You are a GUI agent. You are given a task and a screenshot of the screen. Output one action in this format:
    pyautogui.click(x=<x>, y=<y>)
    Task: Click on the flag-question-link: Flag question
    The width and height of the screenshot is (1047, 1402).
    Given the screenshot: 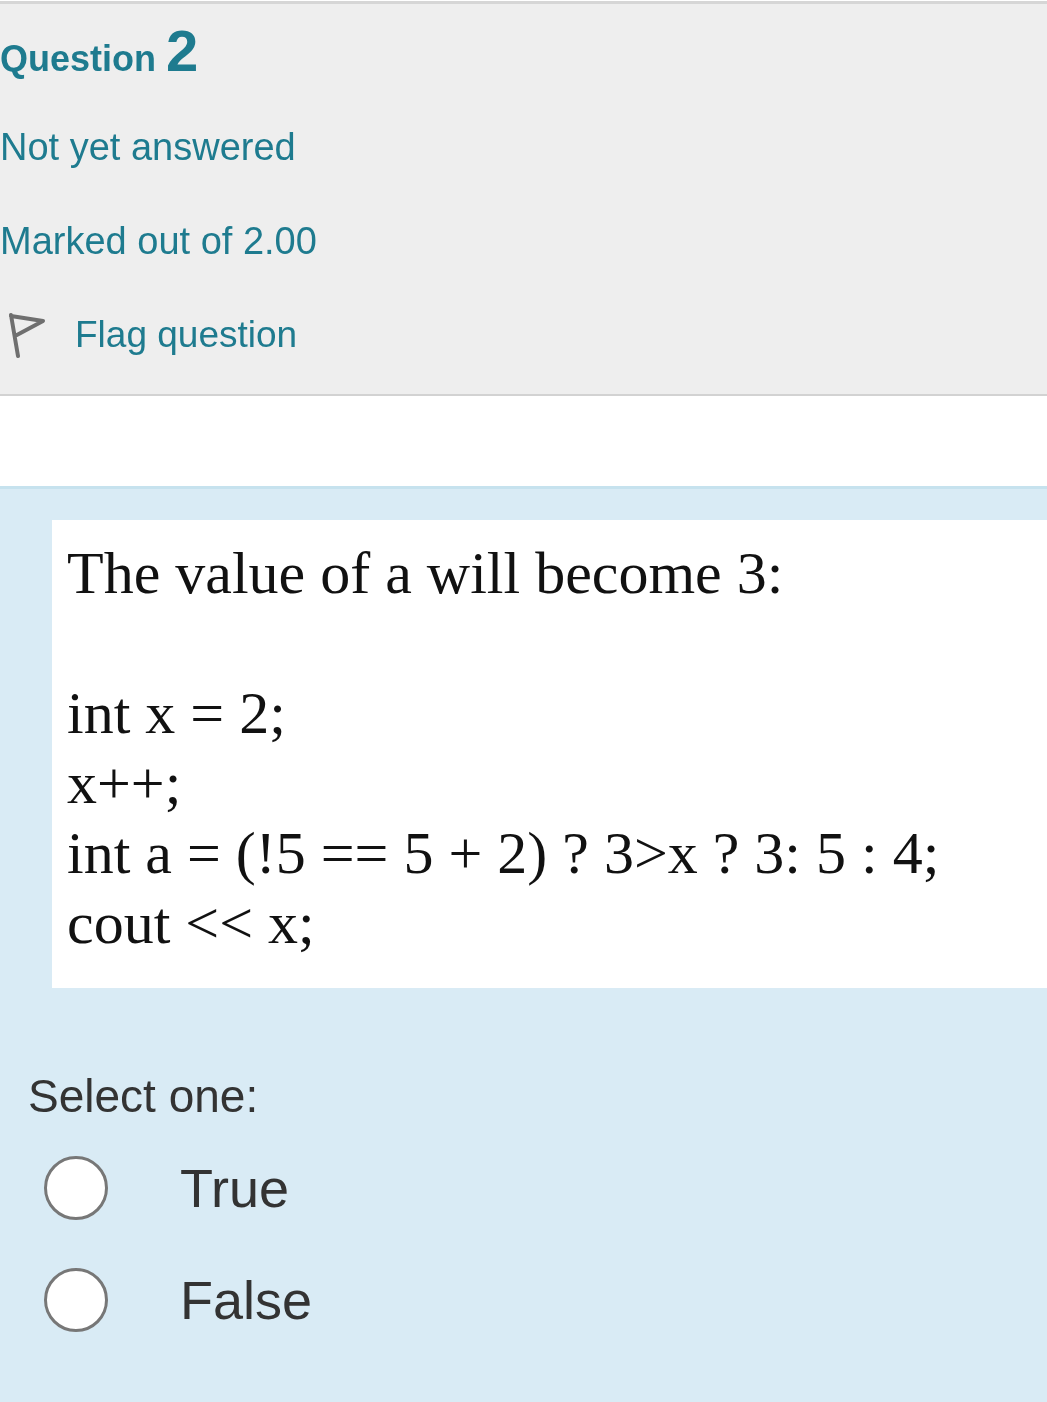 What is the action you would take?
    pyautogui.click(x=149, y=335)
    